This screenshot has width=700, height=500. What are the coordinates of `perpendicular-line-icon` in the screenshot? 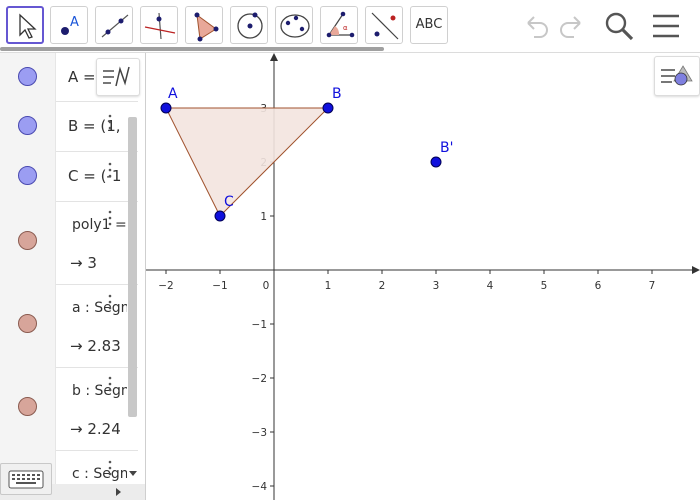 It's located at (160, 26).